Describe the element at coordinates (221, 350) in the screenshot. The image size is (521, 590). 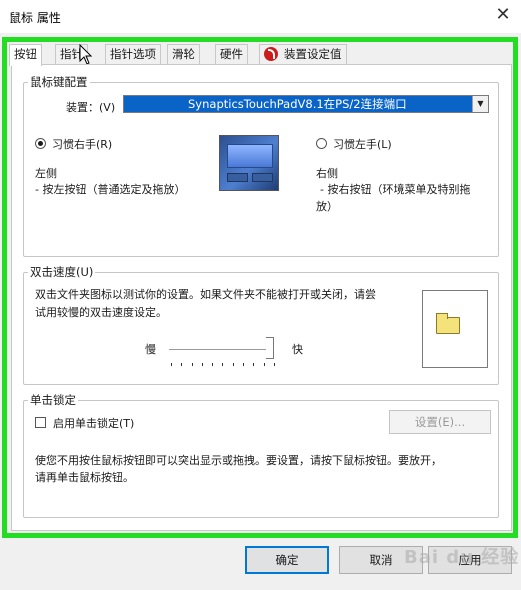
I see `speed-slider-track` at that location.